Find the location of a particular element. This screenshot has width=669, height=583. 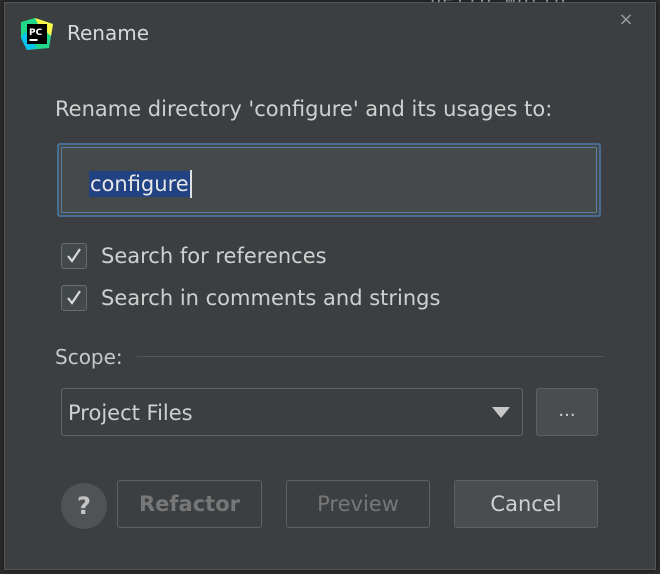

new-name-field-inner: configure is located at coordinates (329, 180).